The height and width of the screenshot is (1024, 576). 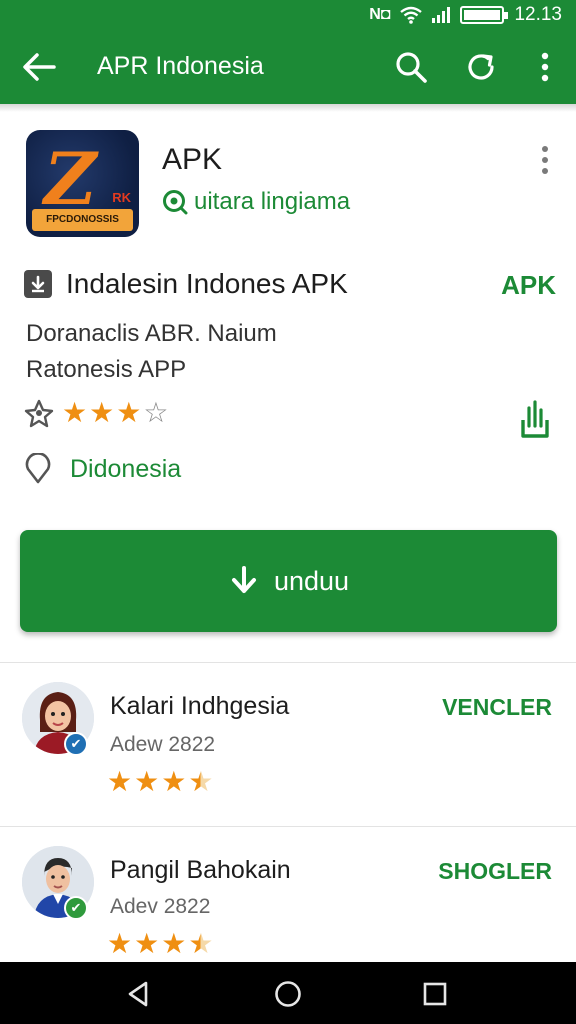 What do you see at coordinates (497, 707) in the screenshot?
I see `review-action-button: VENCLER` at bounding box center [497, 707].